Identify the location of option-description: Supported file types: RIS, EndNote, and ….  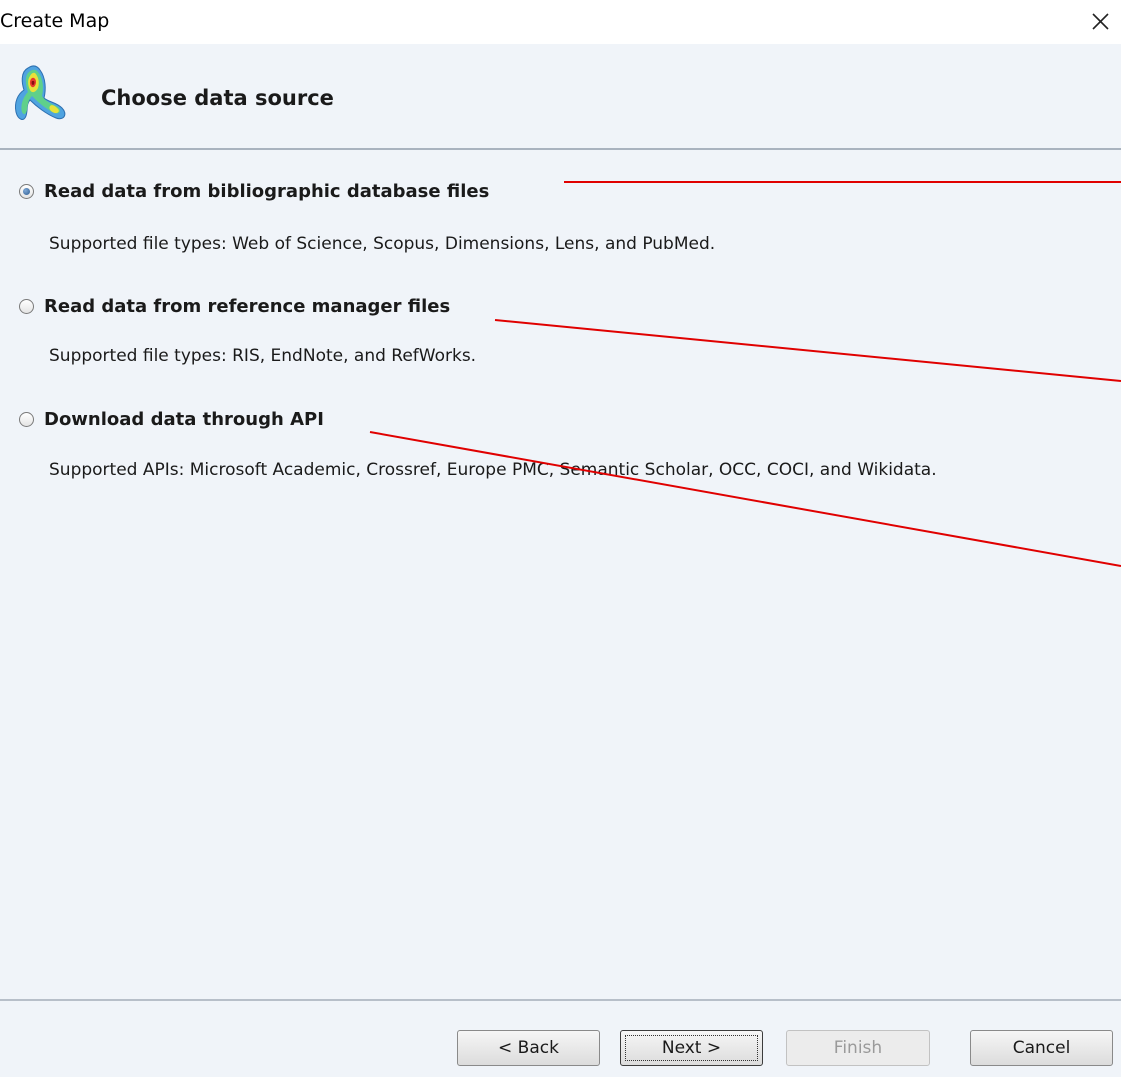
(263, 356).